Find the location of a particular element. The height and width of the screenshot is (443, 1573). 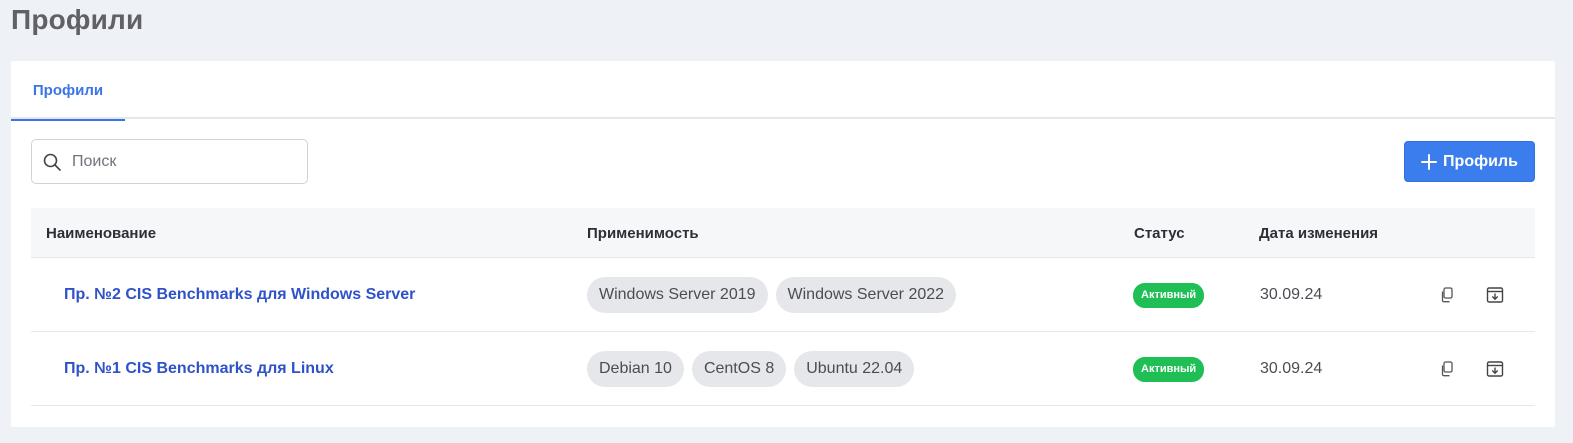

applicability-chips: Debian 10 CentOS 8 Ubuntu 22.04 is located at coordinates (751, 369).